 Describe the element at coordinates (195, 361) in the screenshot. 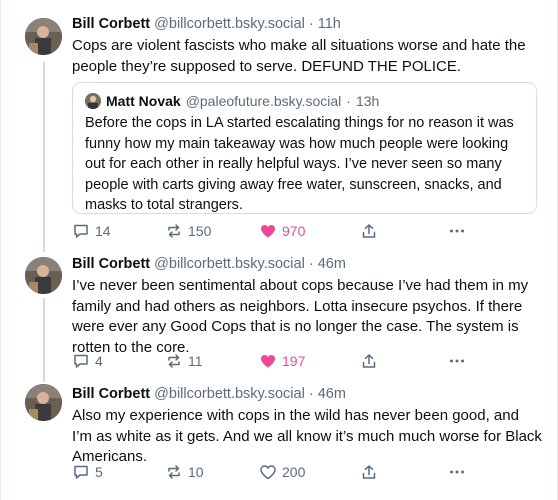

I see `repost-count: 11` at that location.